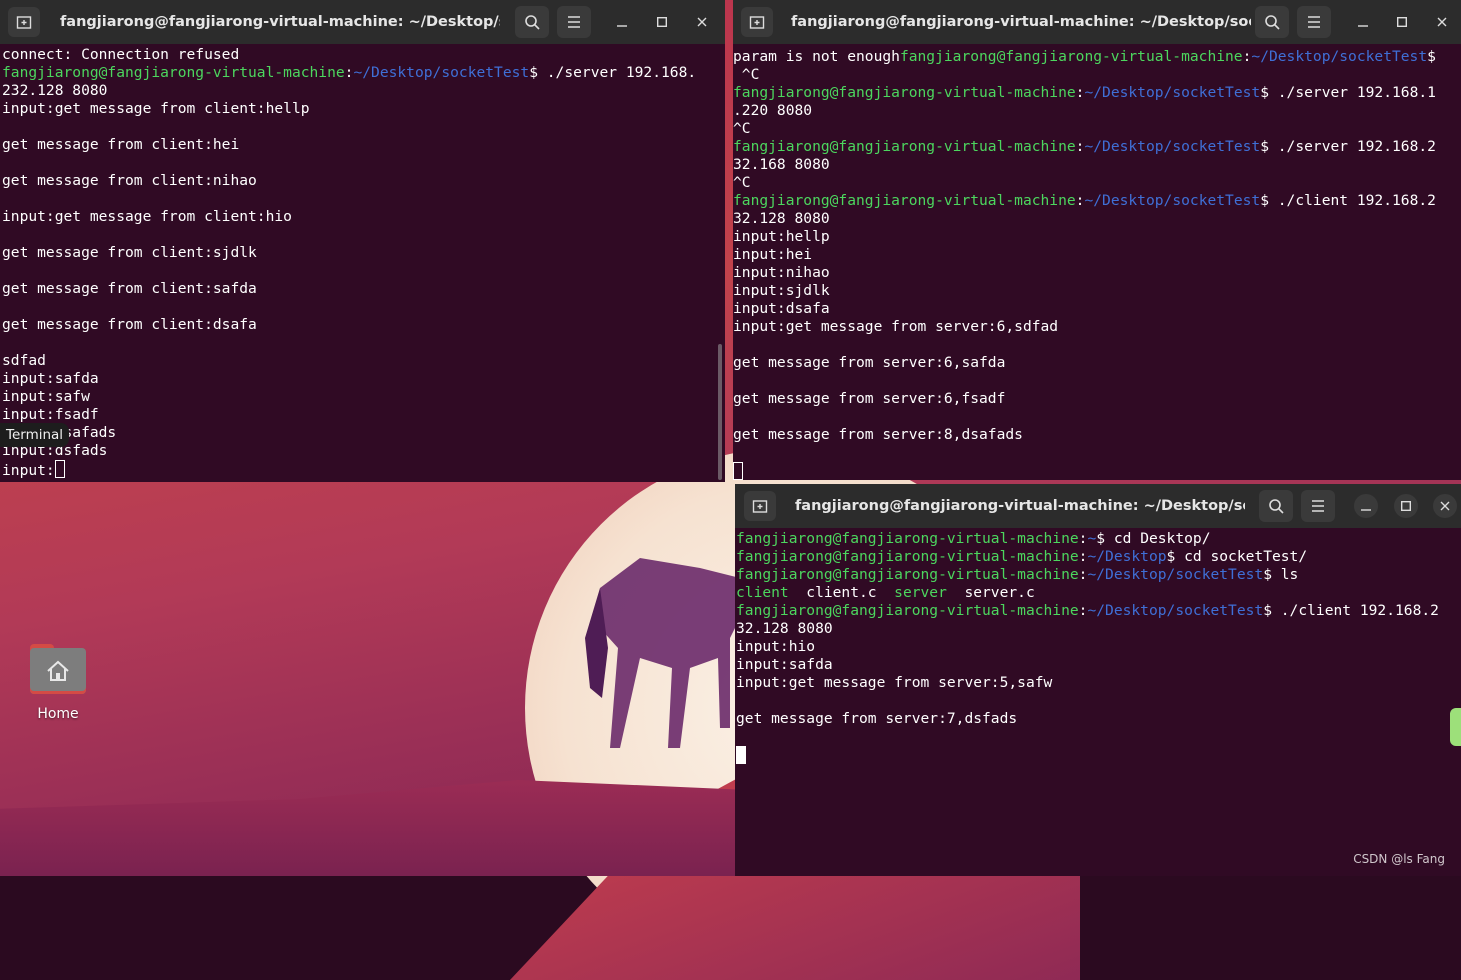 The image size is (1461, 980). What do you see at coordinates (129, 324) in the screenshot?
I see `terminal-line: get message from client:dsafa` at bounding box center [129, 324].